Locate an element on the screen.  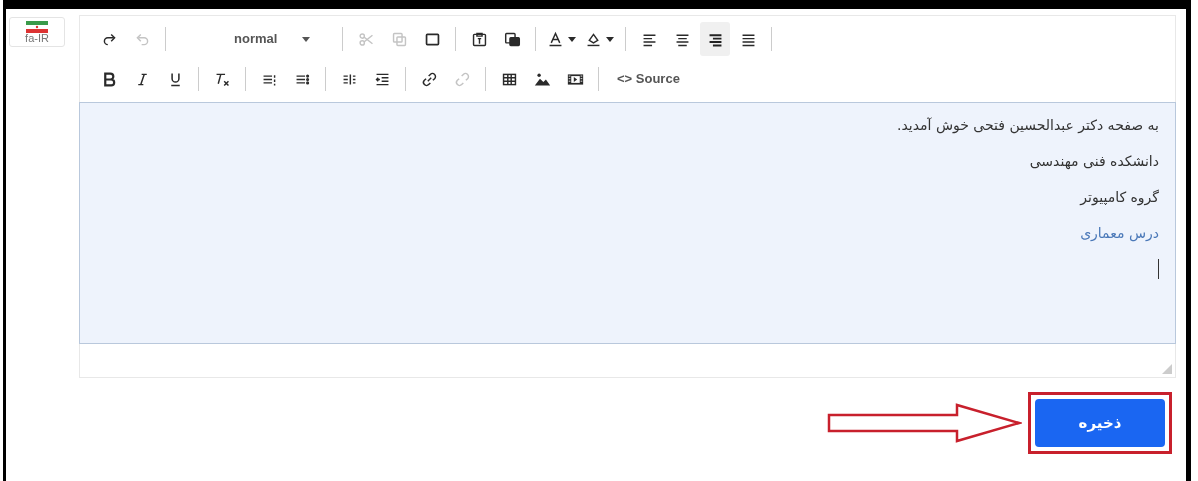
locale-label: fa-IR is located at coordinates (37, 38).